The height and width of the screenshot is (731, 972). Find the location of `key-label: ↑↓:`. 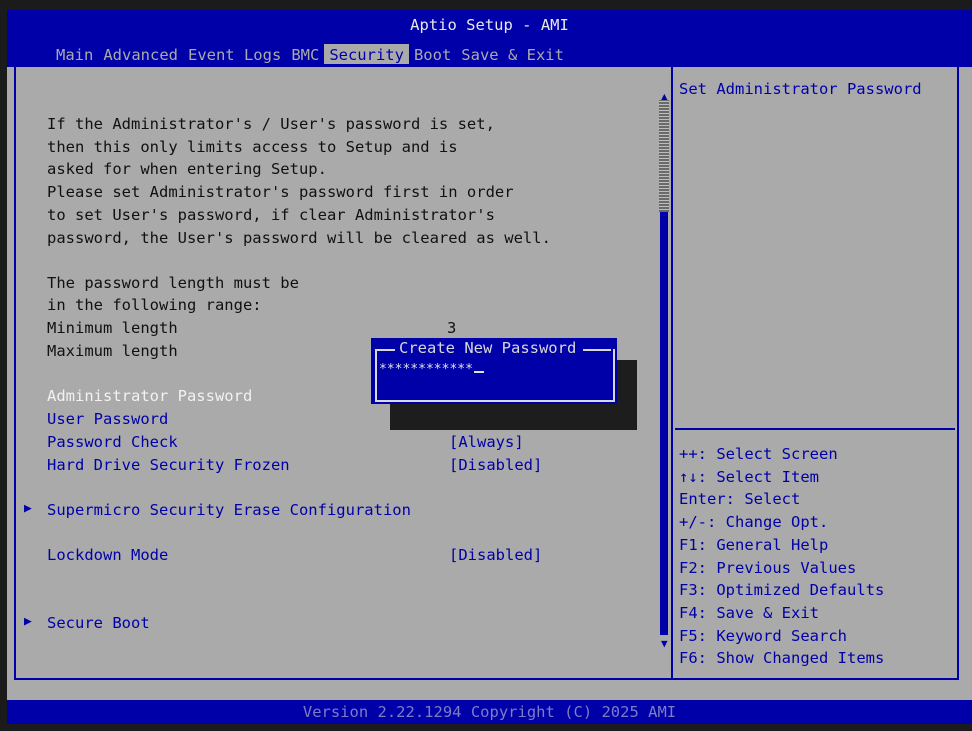

key-label: ↑↓: is located at coordinates (693, 476).